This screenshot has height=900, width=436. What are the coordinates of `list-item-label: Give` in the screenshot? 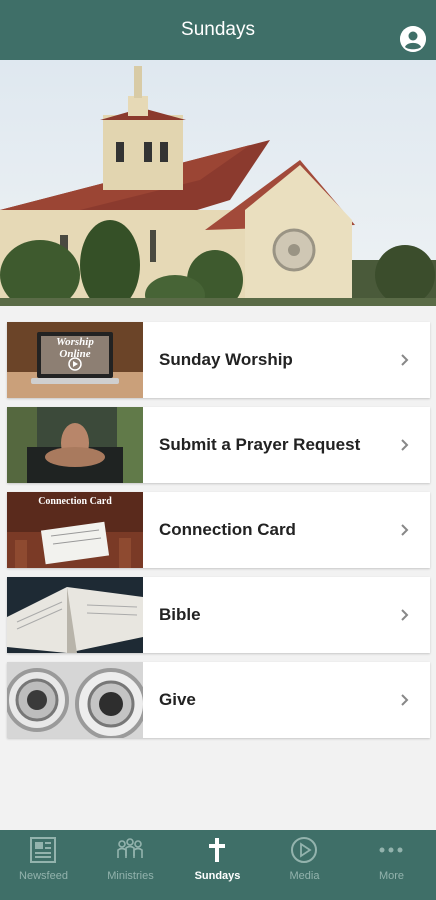 It's located at (177, 699).